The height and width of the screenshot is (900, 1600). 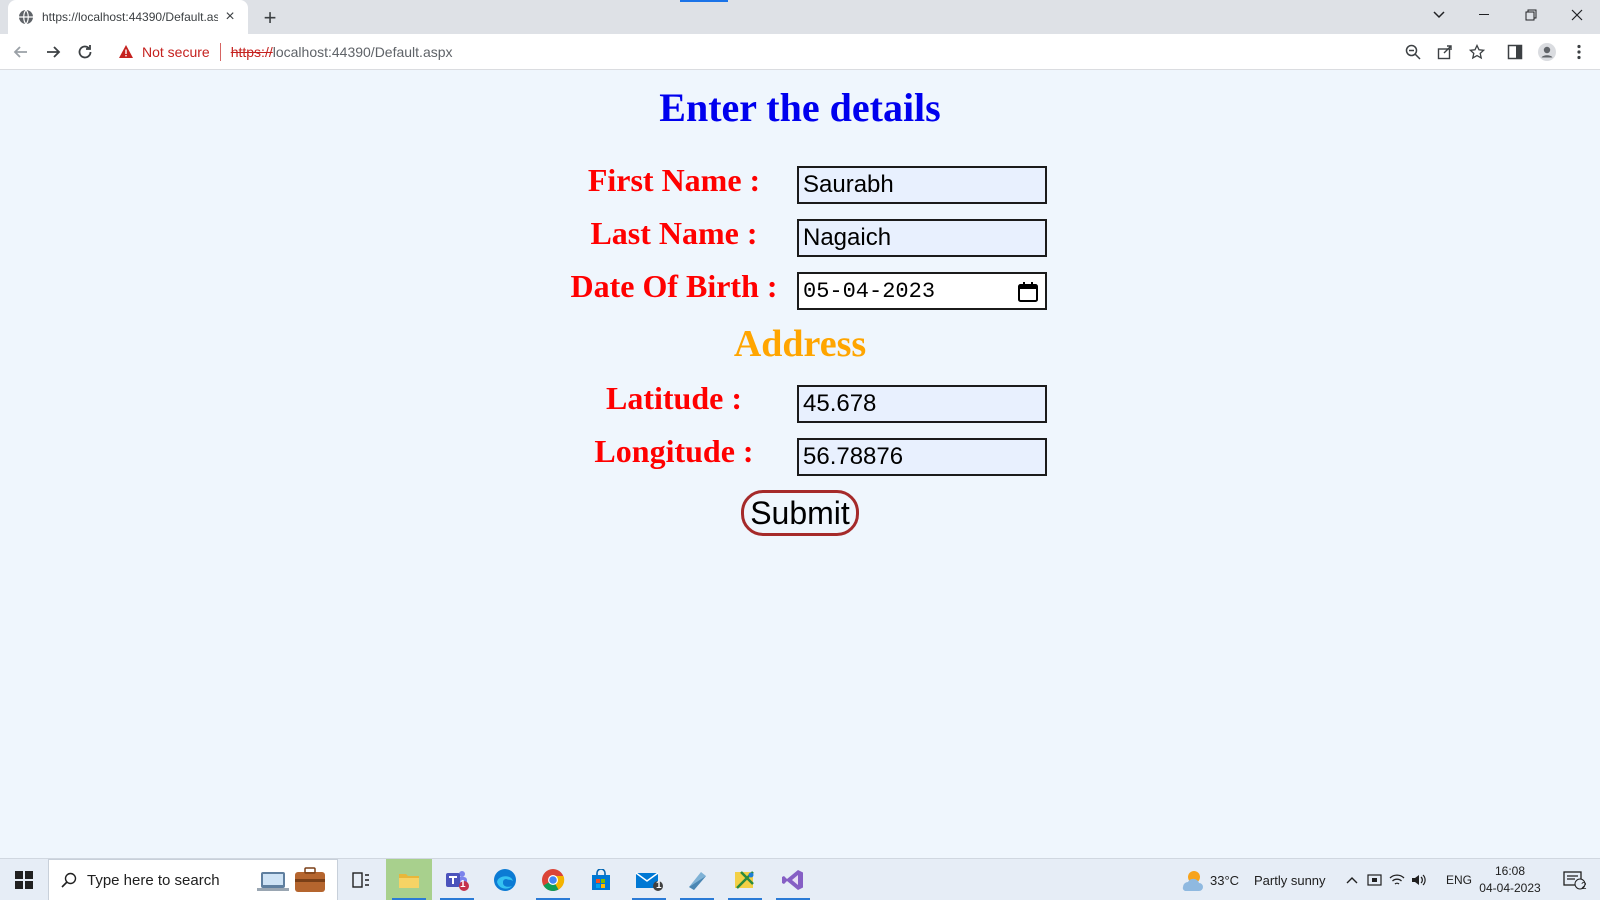 I want to click on weather-icon, so click(x=1192, y=881).